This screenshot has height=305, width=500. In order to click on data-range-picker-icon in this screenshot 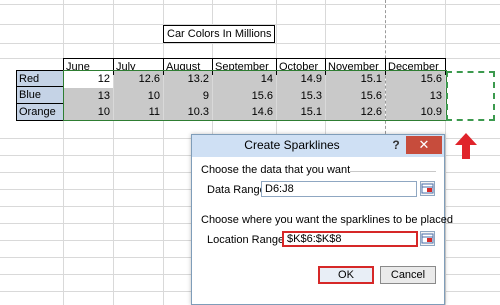, I will do `click(427, 188)`.